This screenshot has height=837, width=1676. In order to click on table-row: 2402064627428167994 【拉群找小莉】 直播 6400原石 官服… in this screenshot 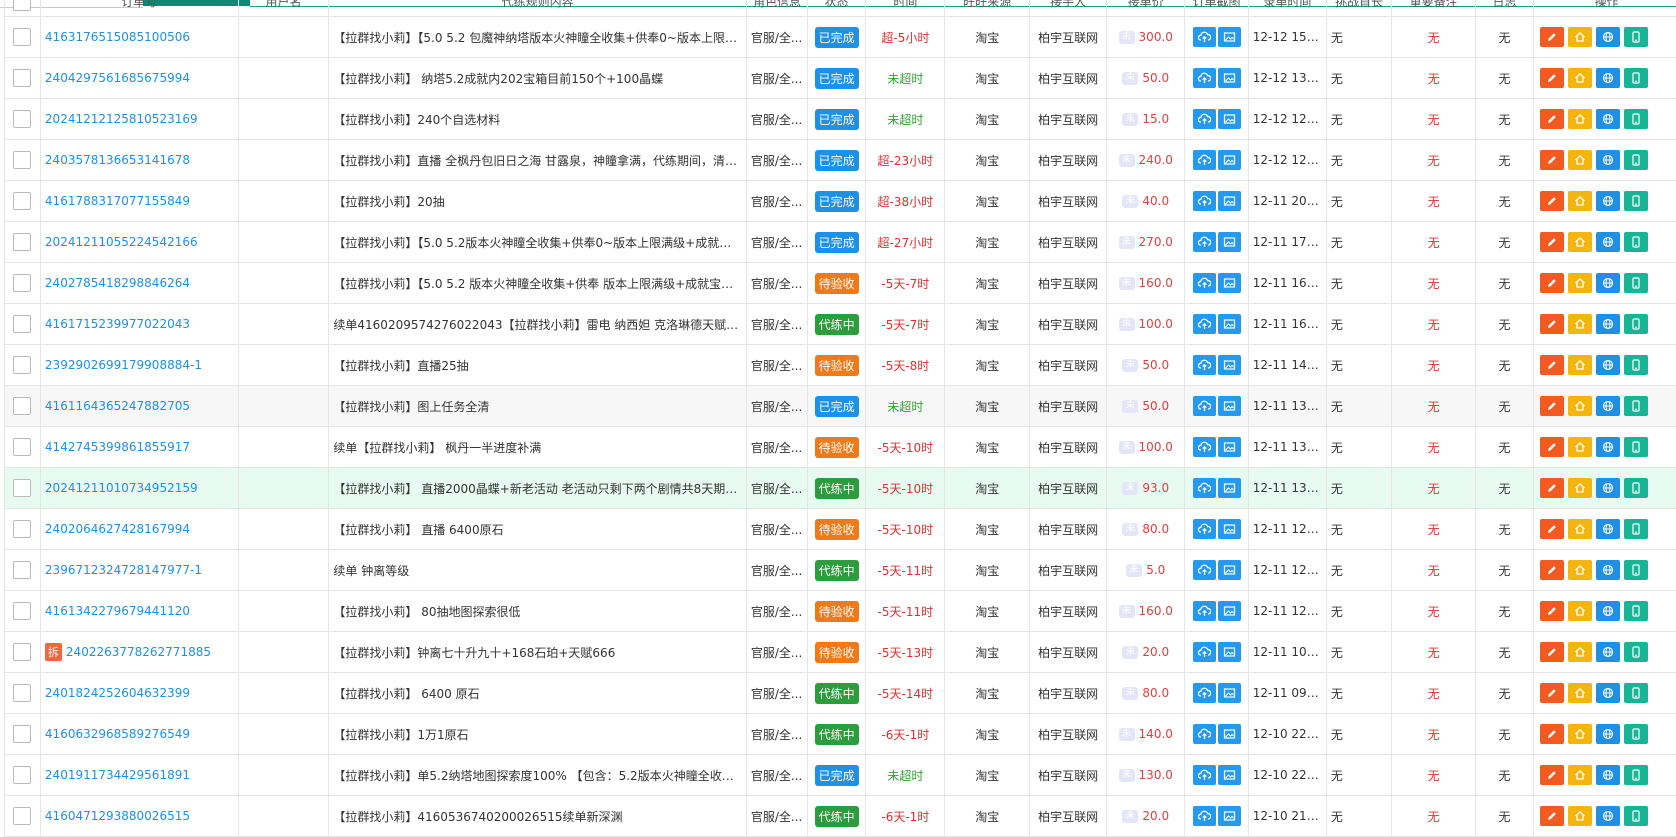, I will do `click(840, 529)`.